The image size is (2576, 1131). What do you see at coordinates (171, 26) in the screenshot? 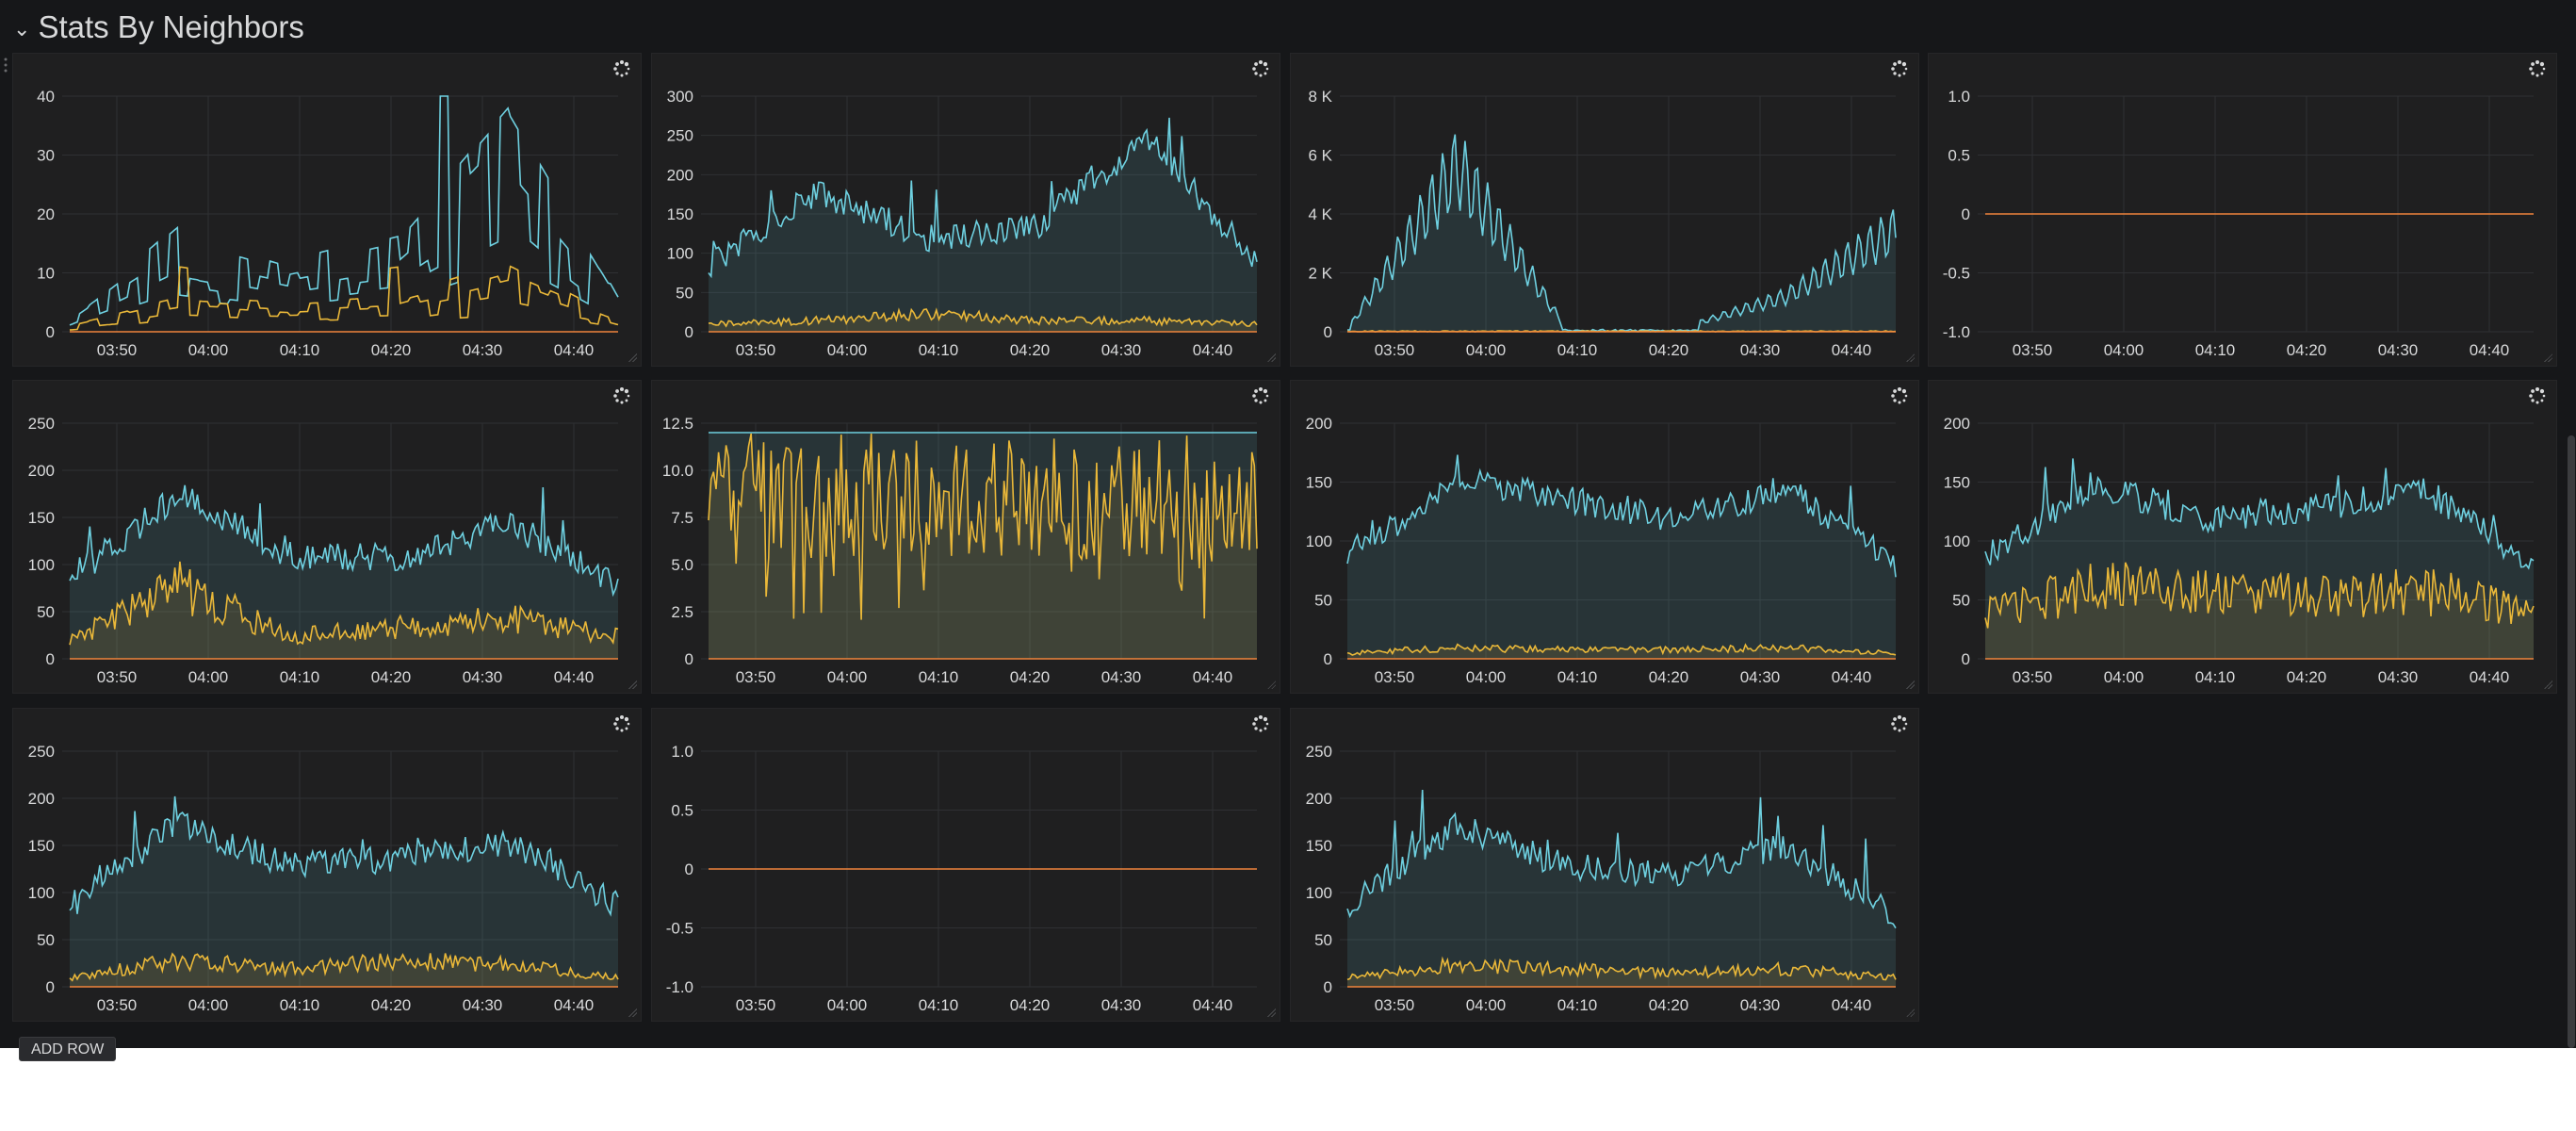
I see `row-title: Stats By Neighbors` at bounding box center [171, 26].